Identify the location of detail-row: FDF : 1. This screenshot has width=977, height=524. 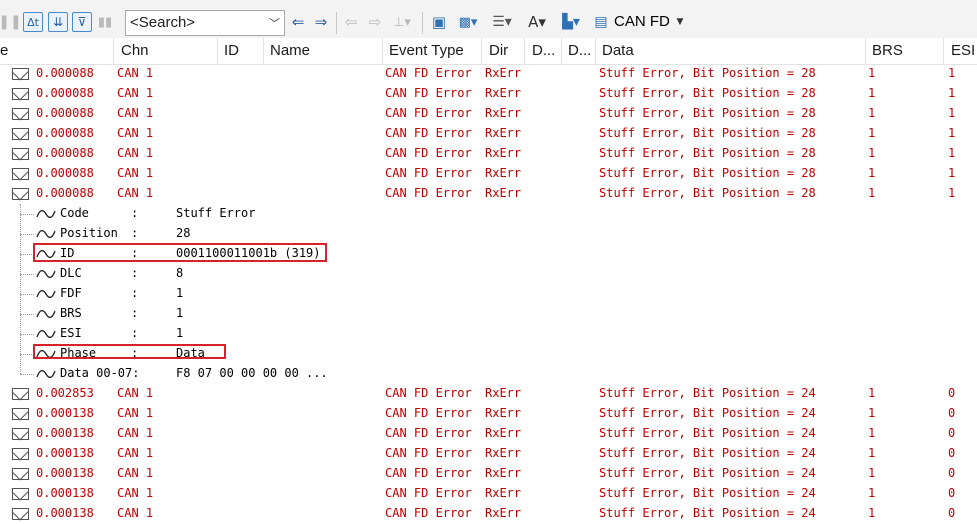
(488, 294).